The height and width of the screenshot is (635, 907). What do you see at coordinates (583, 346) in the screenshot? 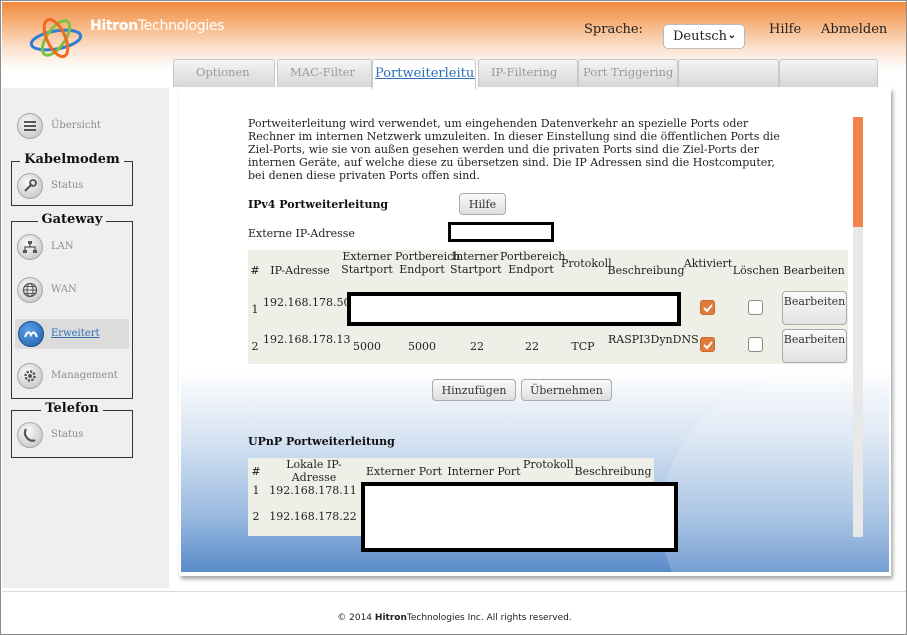
I see `ipv4-row2-proto: TCP` at bounding box center [583, 346].